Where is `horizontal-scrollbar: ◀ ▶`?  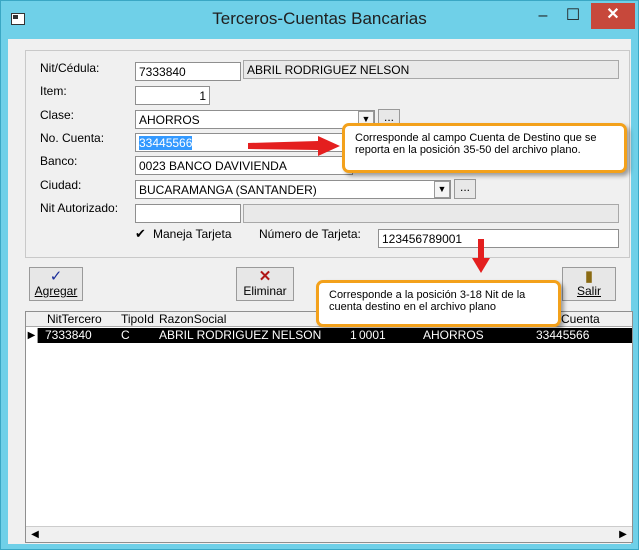
horizontal-scrollbar: ◀ ▶ is located at coordinates (329, 534).